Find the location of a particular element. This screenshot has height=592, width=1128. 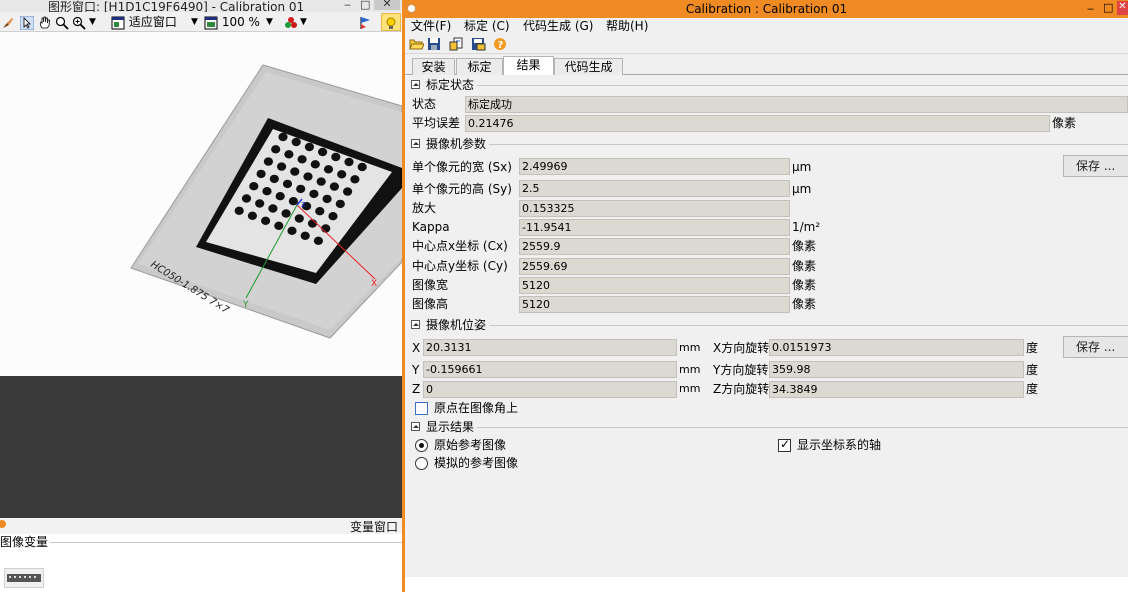

lightbulb-icon is located at coordinates (391, 22).